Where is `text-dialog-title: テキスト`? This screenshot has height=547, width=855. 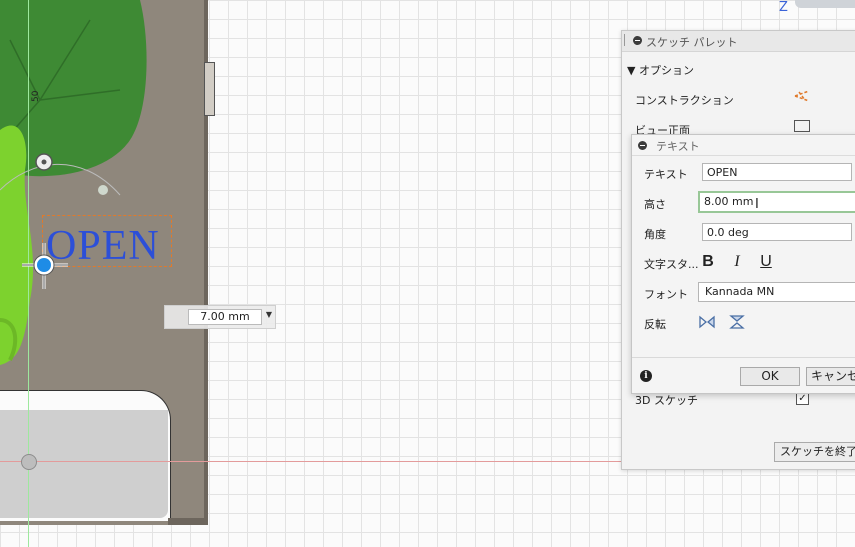
text-dialog-title: テキスト is located at coordinates (678, 146).